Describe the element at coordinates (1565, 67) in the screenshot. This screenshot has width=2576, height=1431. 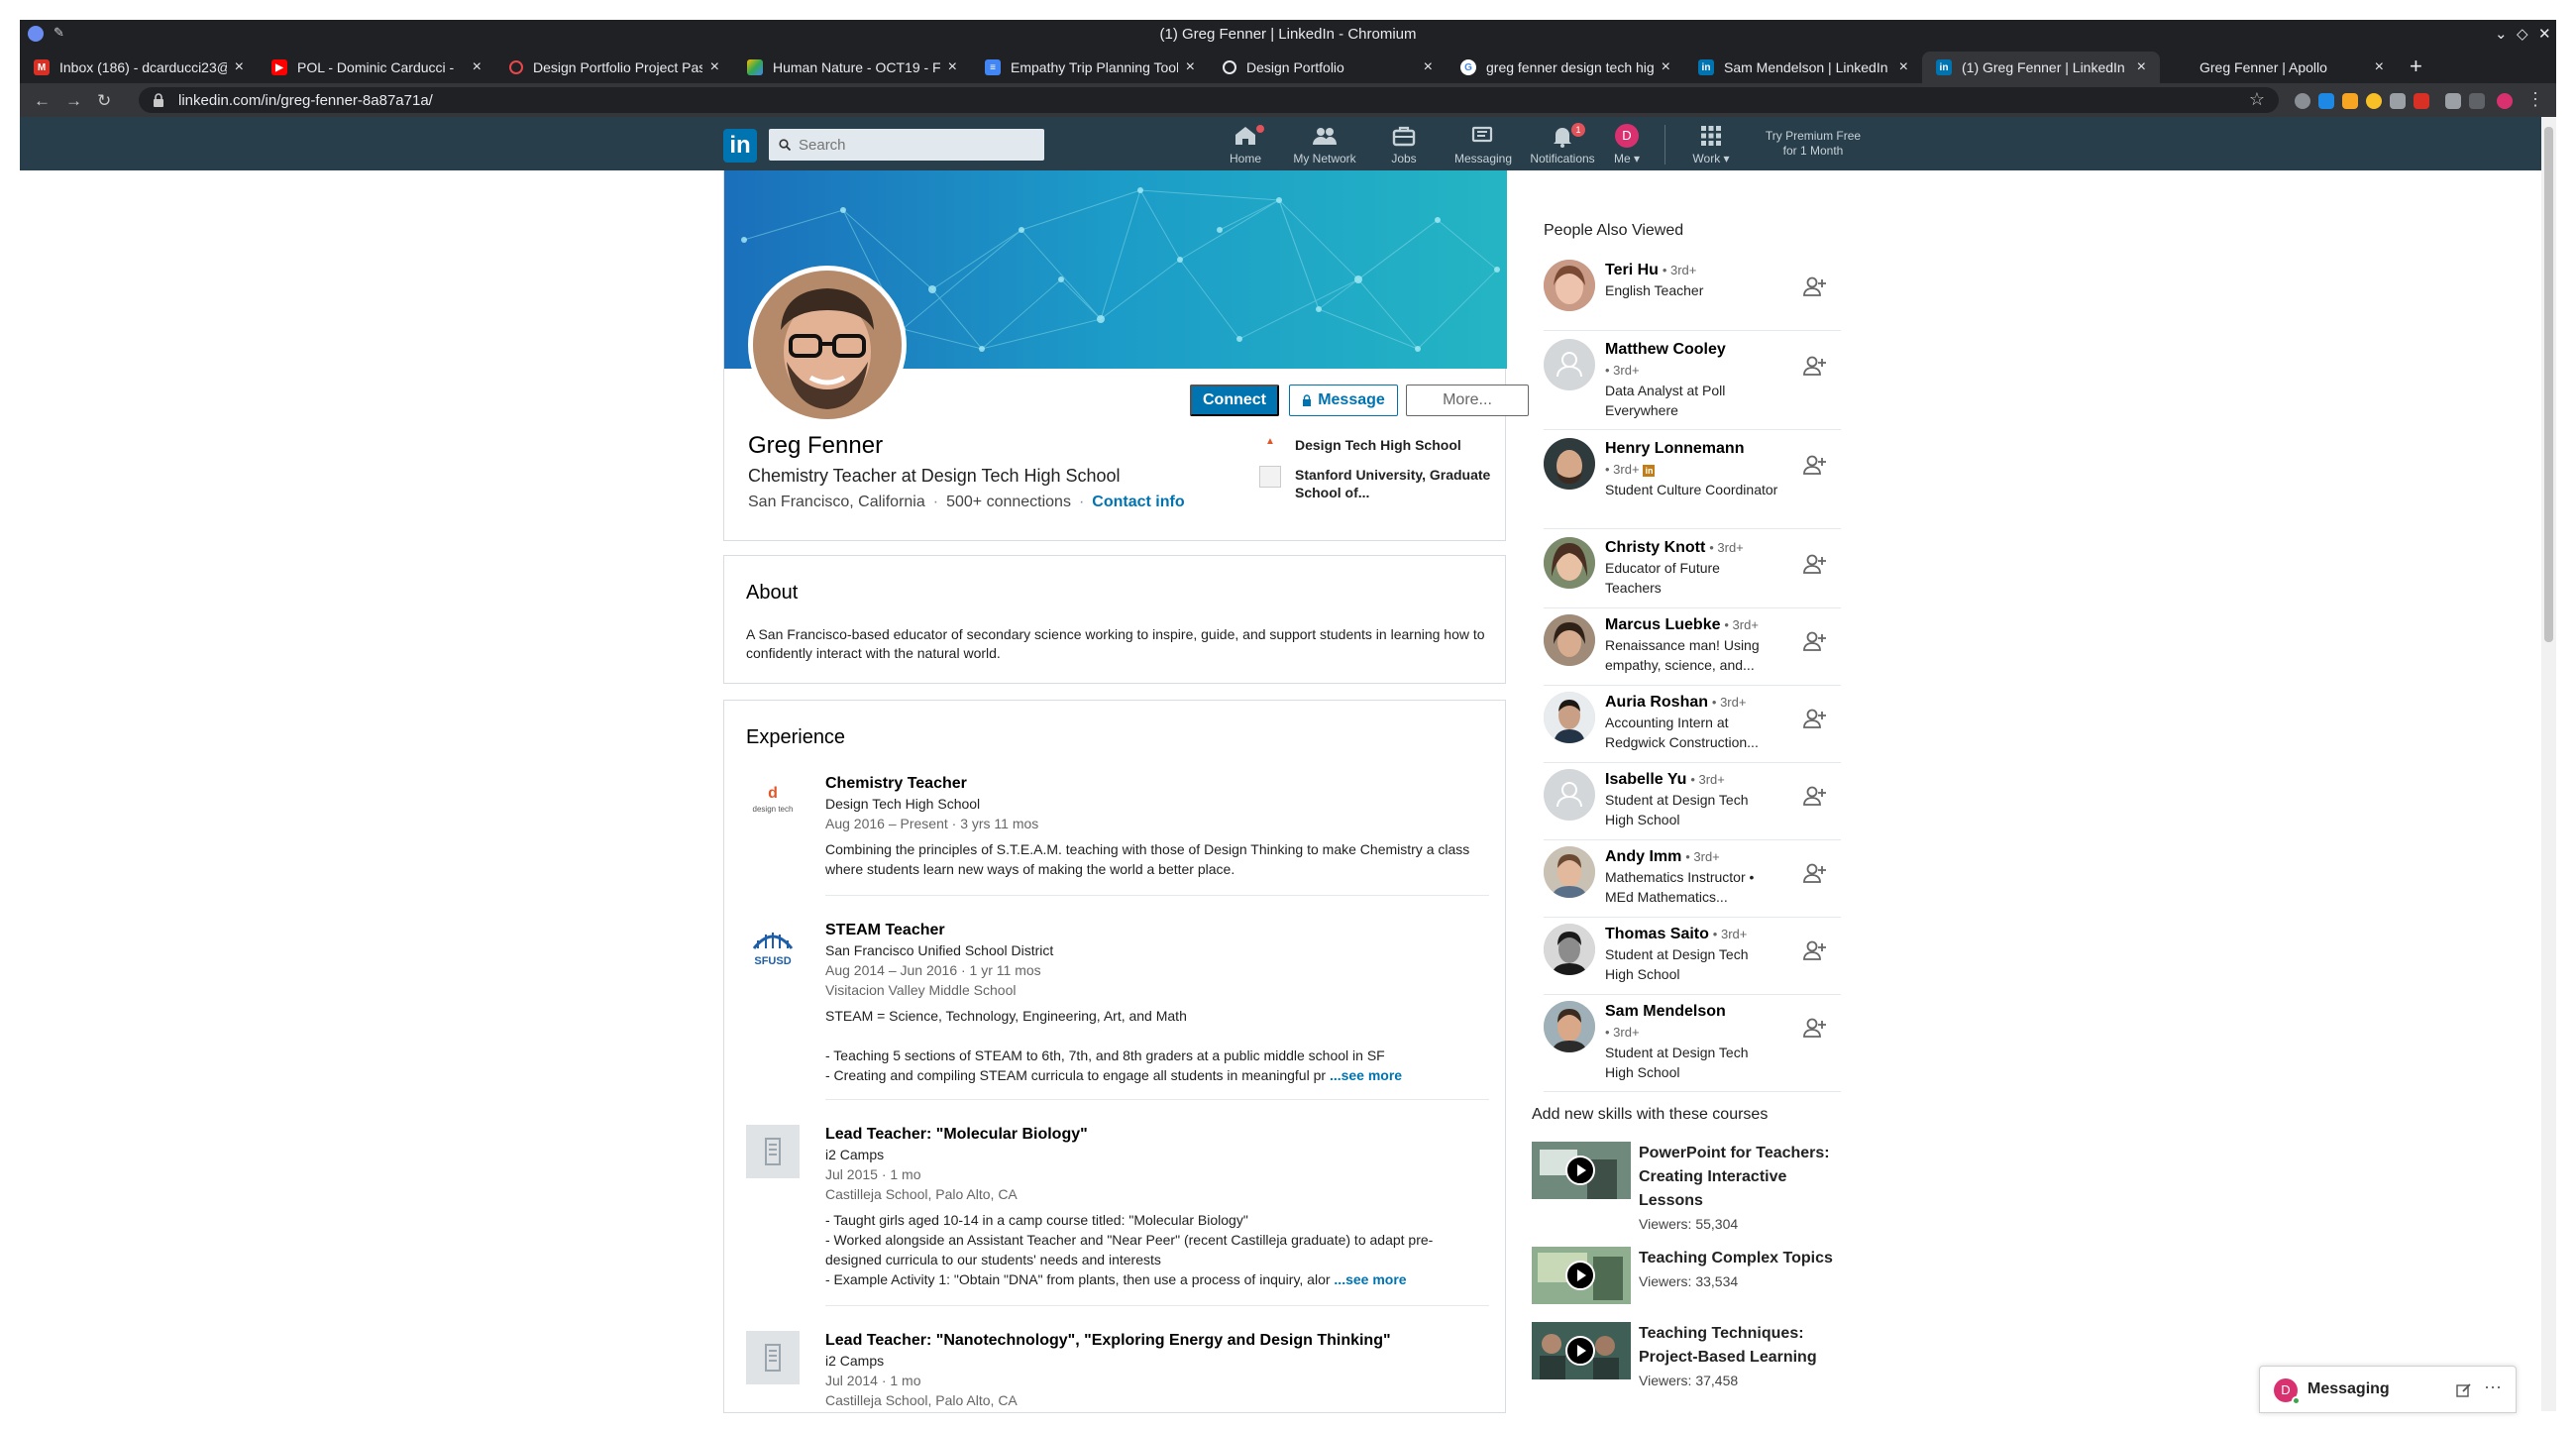
I see `tab-google-search: Ggreg fenner design tech high ×` at that location.